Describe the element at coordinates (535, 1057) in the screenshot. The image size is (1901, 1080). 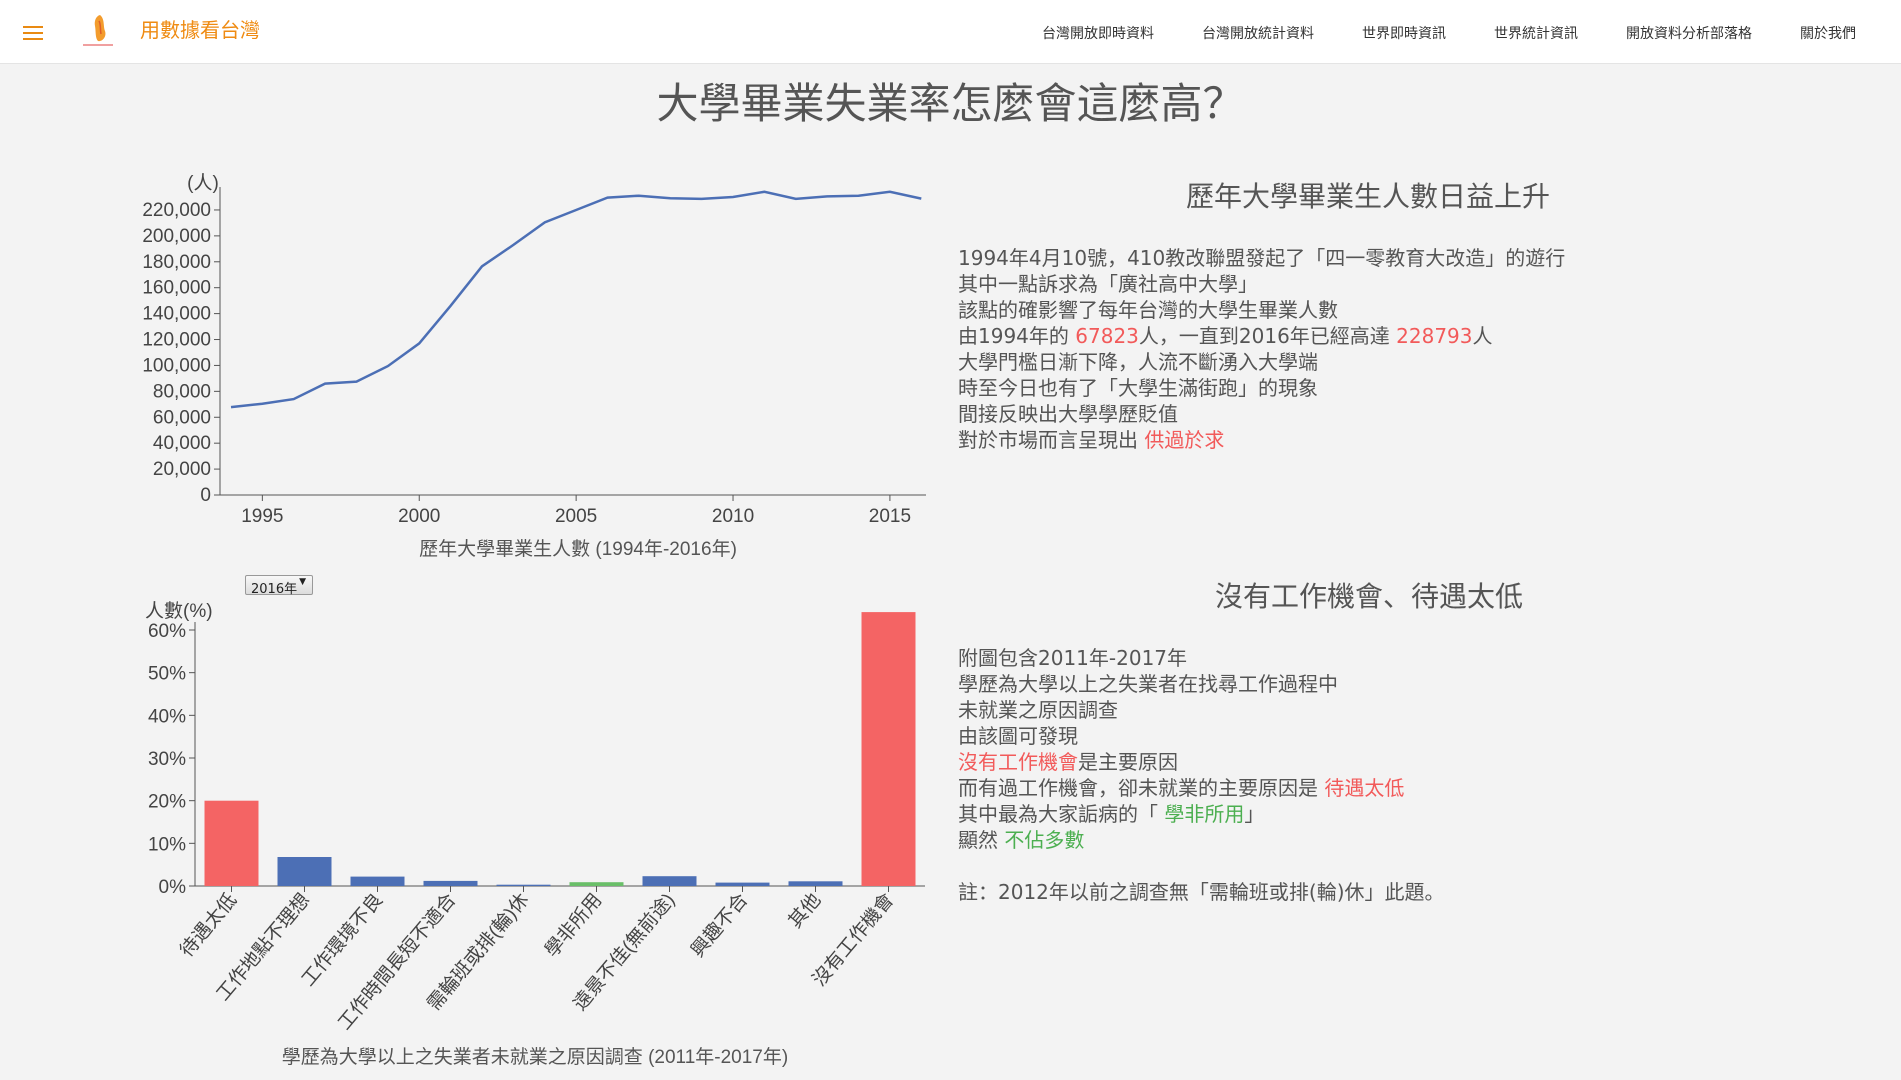
I see `bar-chart-title: 學歷為大學以上之失業者未就業之原因調查 (2011年-2017年)` at that location.